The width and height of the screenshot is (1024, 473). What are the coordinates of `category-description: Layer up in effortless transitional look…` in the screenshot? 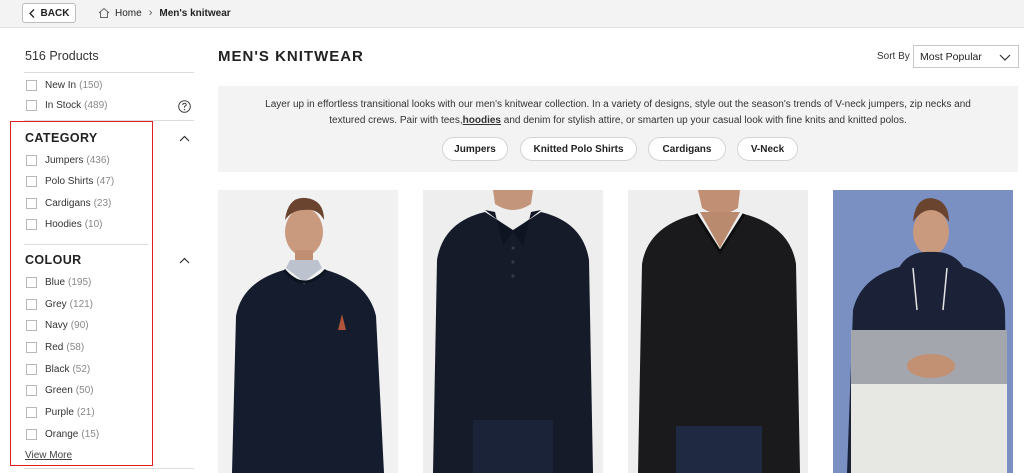 It's located at (618, 113).